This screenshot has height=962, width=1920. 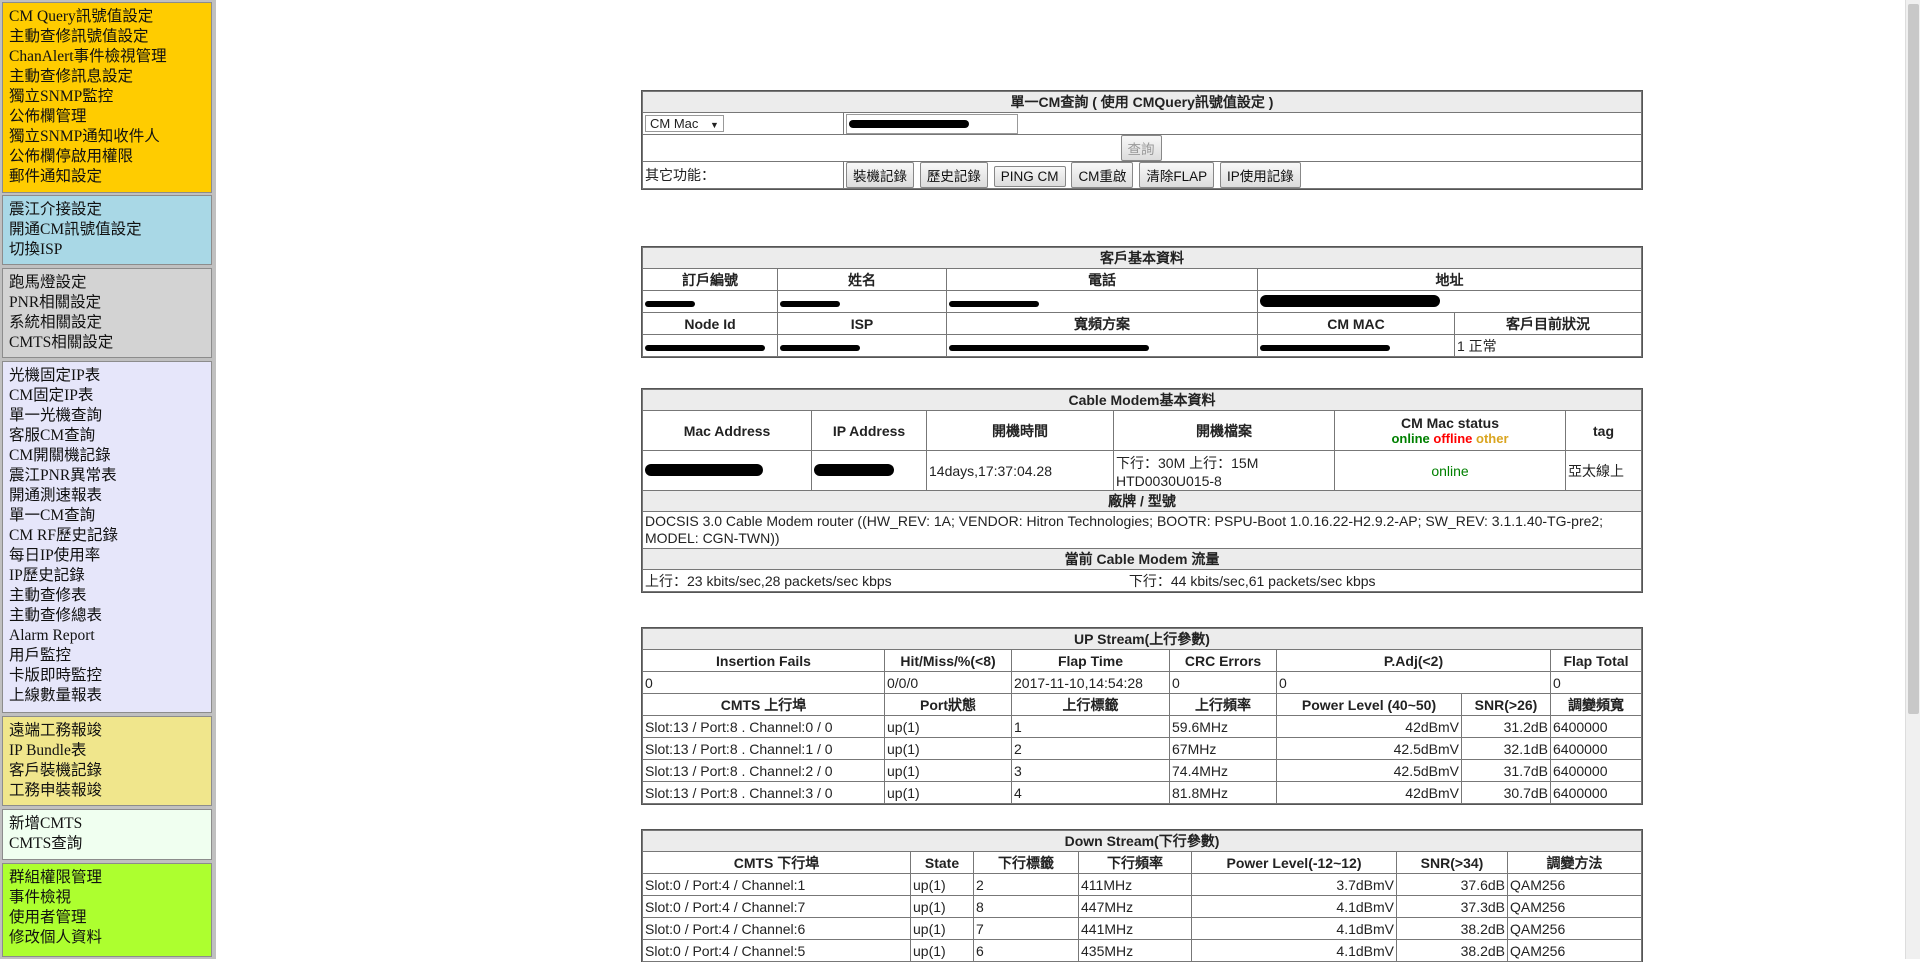 What do you see at coordinates (1090, 748) in the screenshot?
I see `upstream-label: 2` at bounding box center [1090, 748].